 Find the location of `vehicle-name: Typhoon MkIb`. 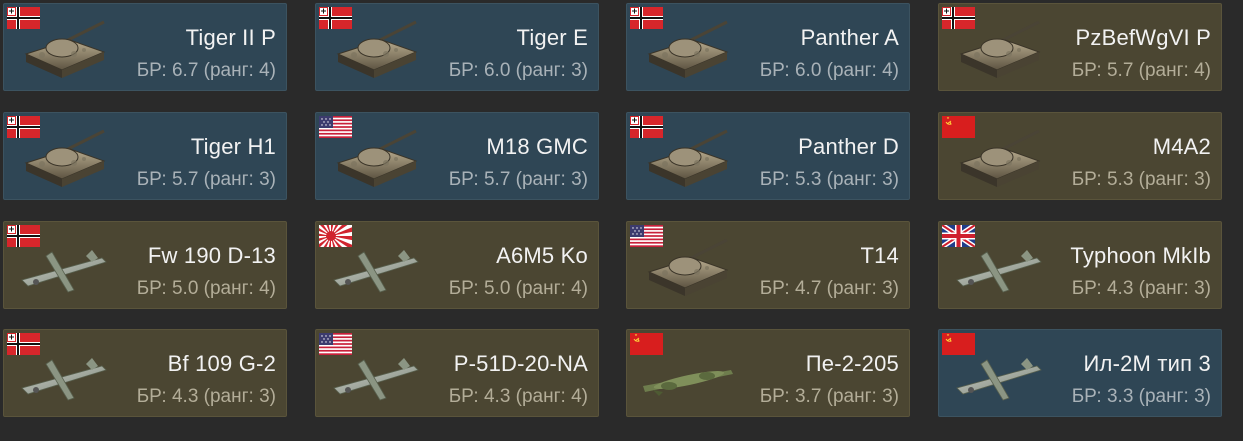

vehicle-name: Typhoon MkIb is located at coordinates (1140, 255).